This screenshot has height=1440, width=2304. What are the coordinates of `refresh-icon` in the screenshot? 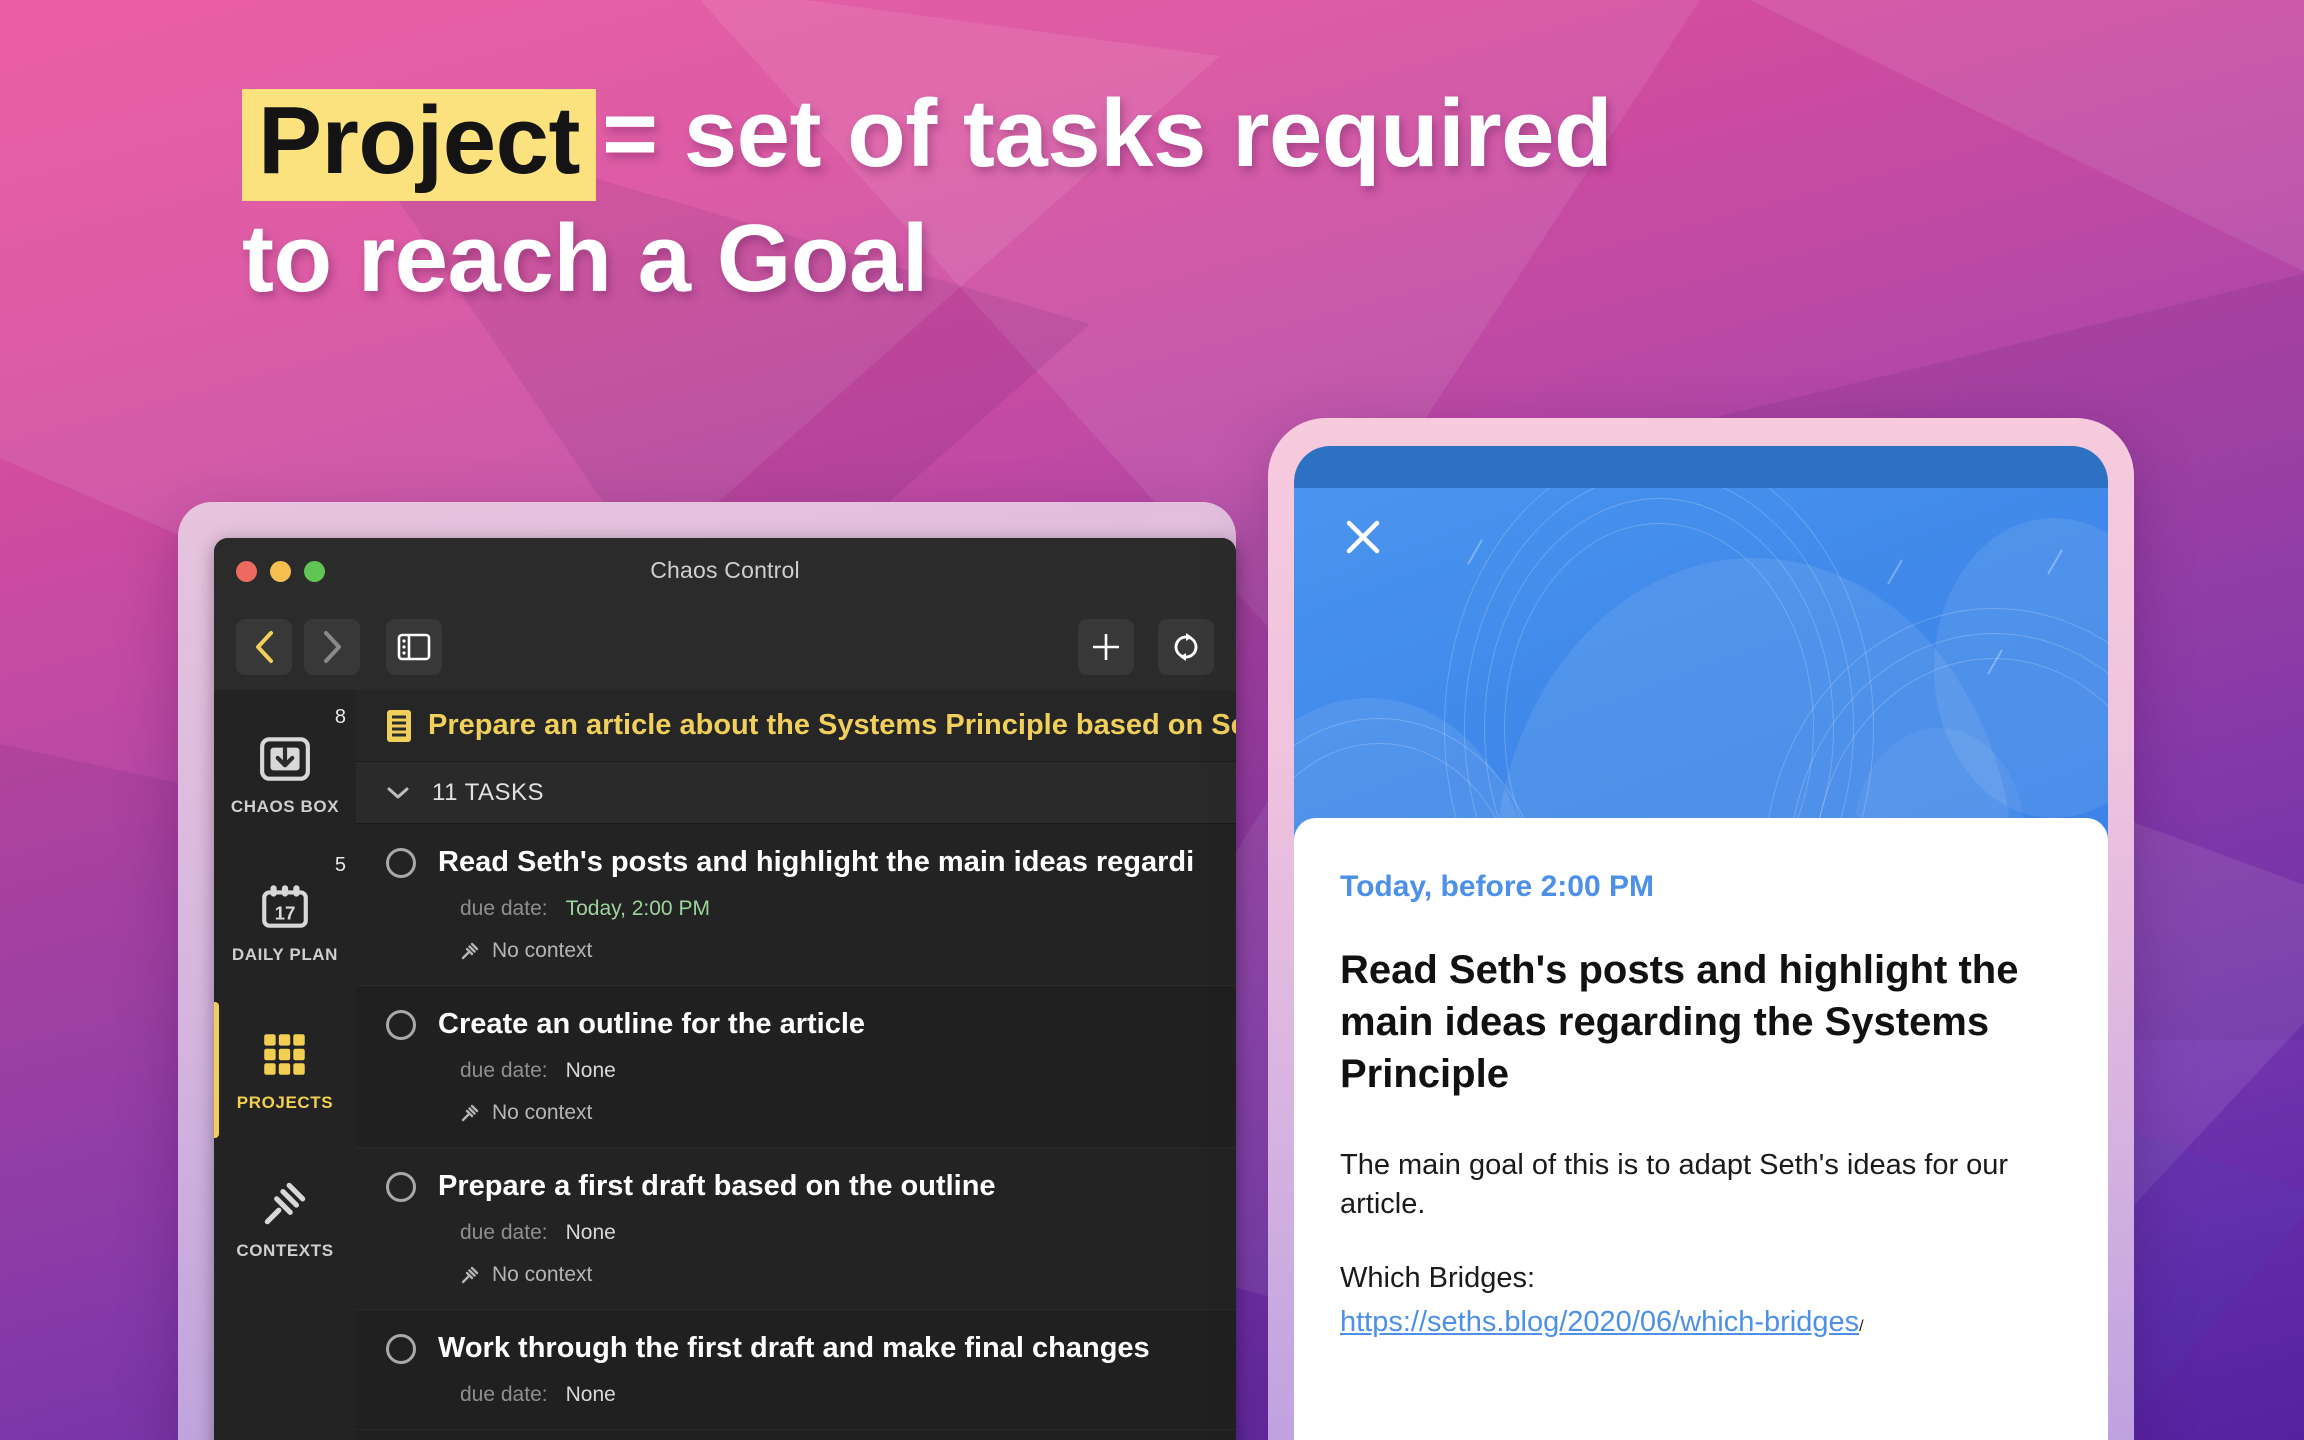 It's located at (1186, 647).